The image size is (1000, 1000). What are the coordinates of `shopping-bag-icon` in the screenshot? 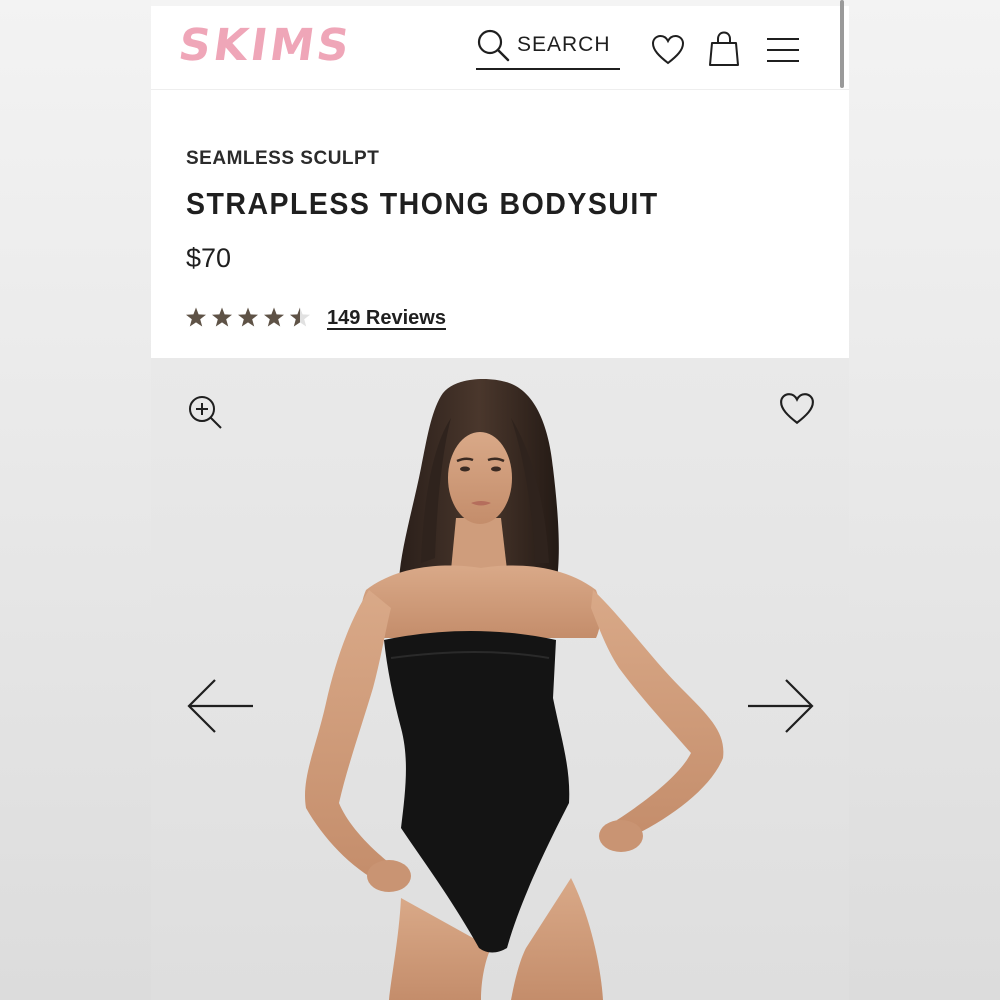 It's located at (724, 49).